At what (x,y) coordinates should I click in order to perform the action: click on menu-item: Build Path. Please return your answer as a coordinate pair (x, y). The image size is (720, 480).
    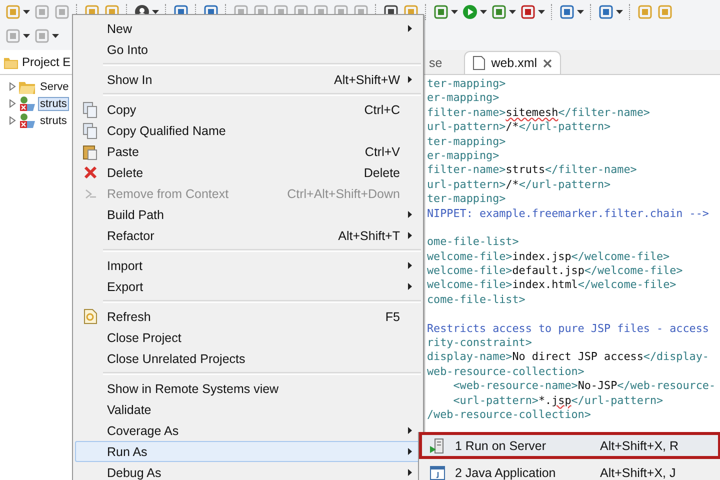
    Looking at the image, I should click on (248, 214).